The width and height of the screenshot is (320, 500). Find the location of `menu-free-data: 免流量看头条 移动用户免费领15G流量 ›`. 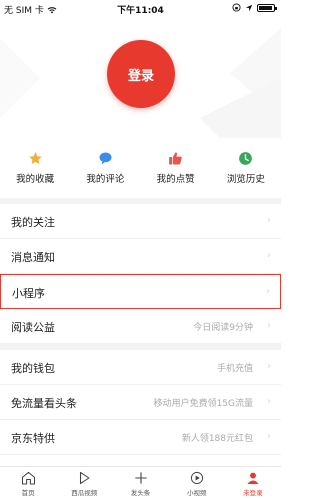

menu-free-data: 免流量看头条 移动用户免费领15G流量 › is located at coordinates (140, 402).